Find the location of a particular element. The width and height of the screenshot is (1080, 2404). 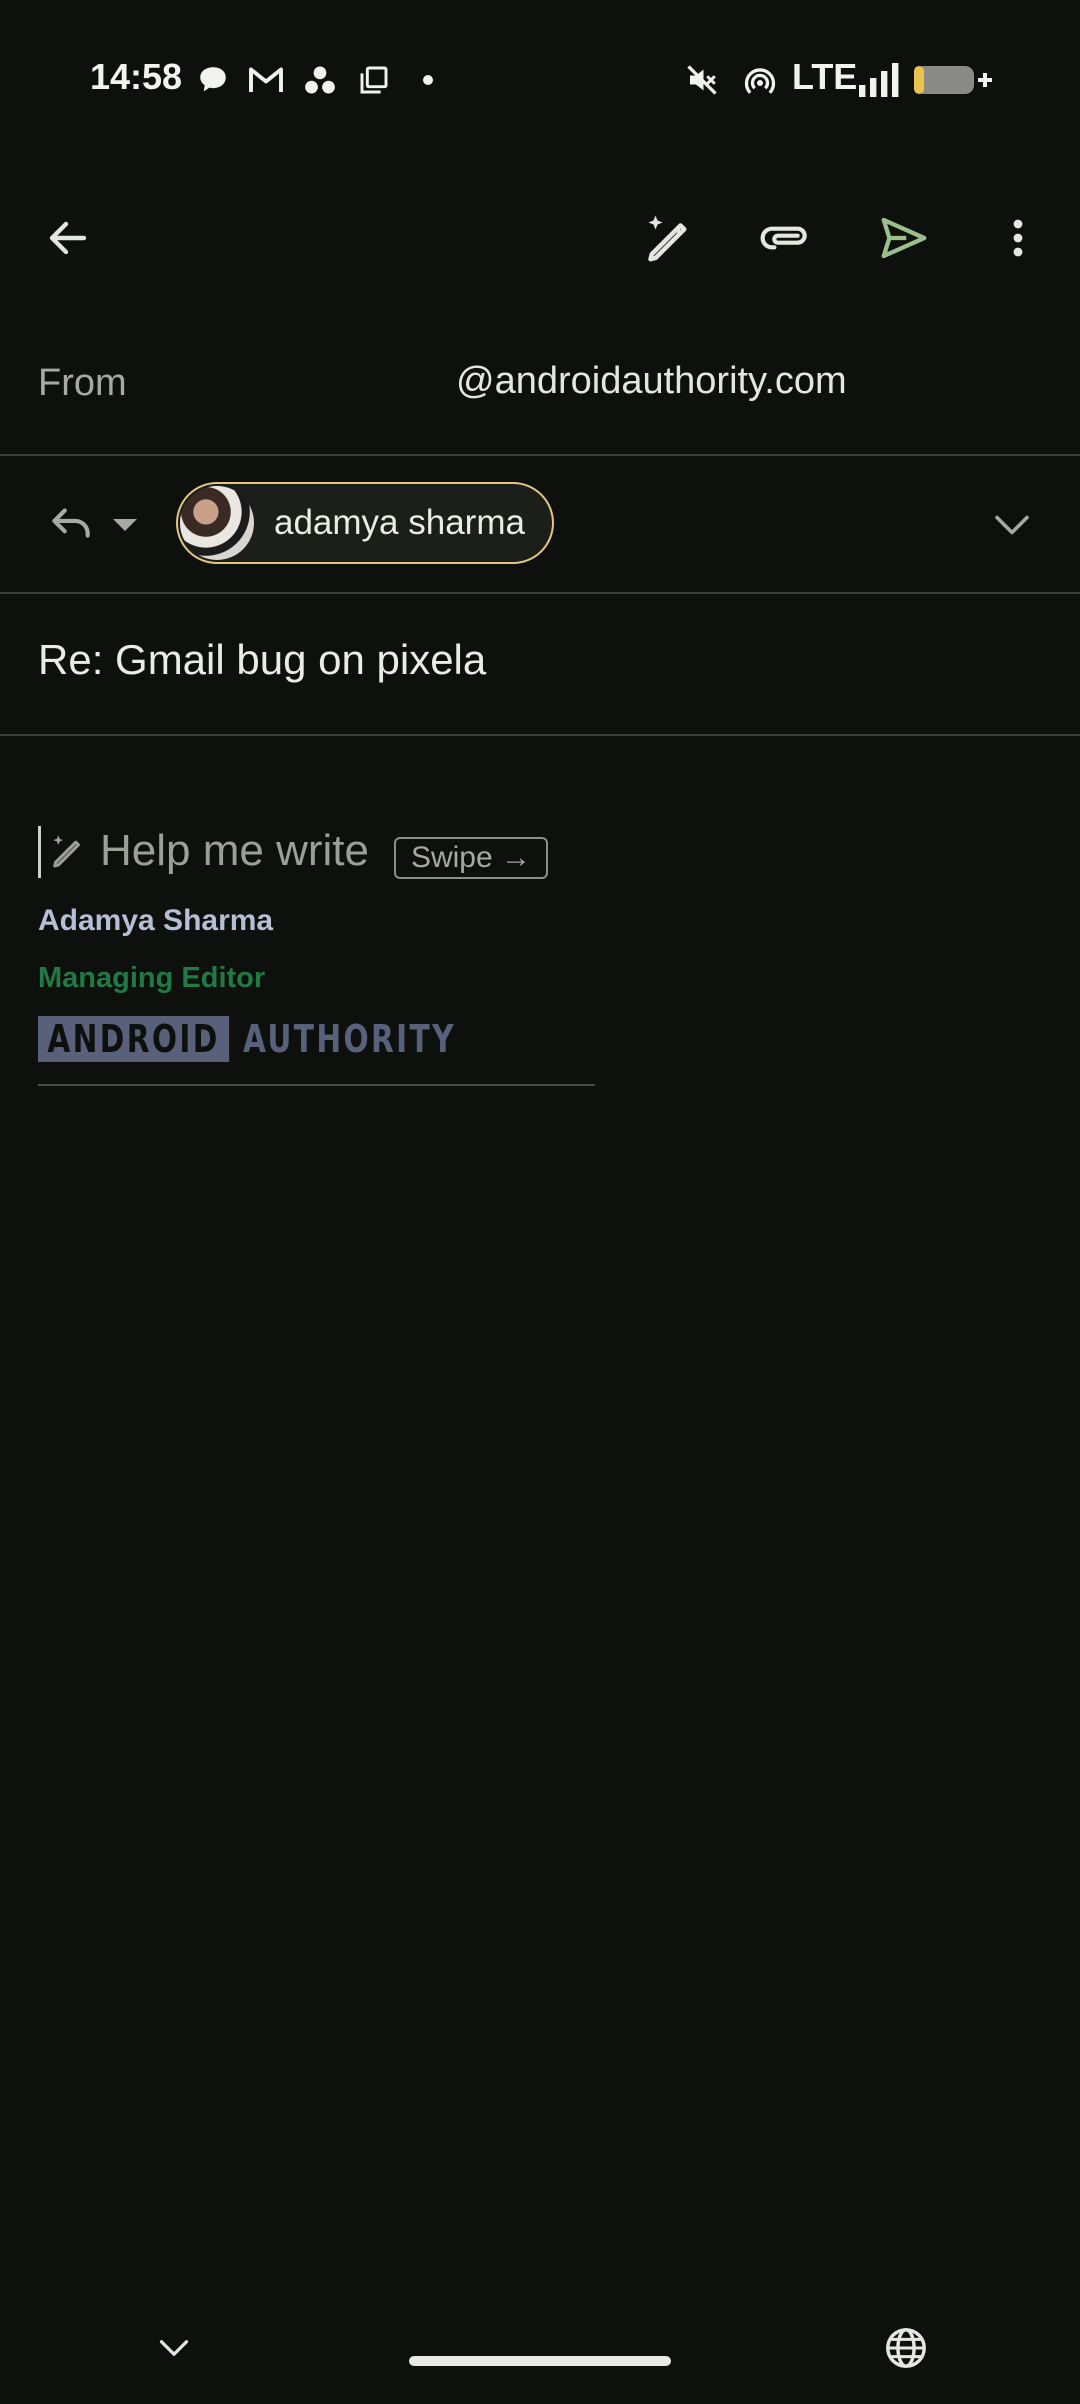

android-authority-logo: ANDROID AUTHORITY is located at coordinates (277, 1039).